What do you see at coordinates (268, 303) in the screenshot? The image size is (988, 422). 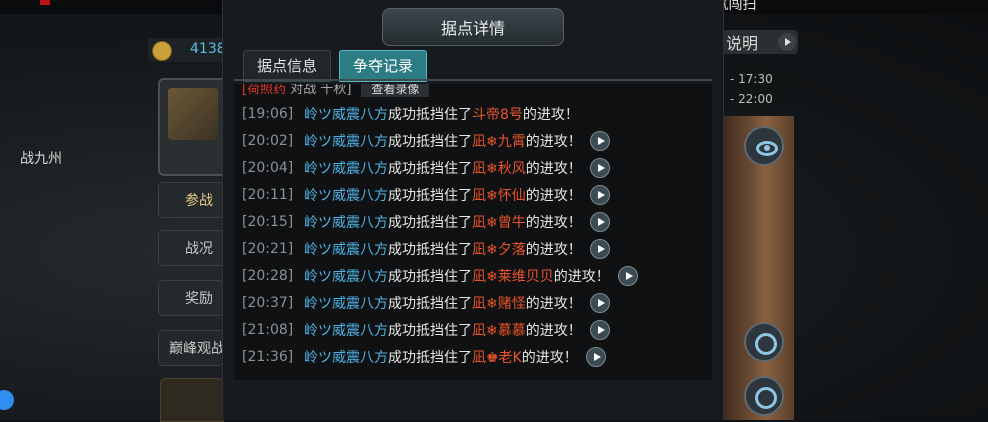 I see `record-time: [20:37]` at bounding box center [268, 303].